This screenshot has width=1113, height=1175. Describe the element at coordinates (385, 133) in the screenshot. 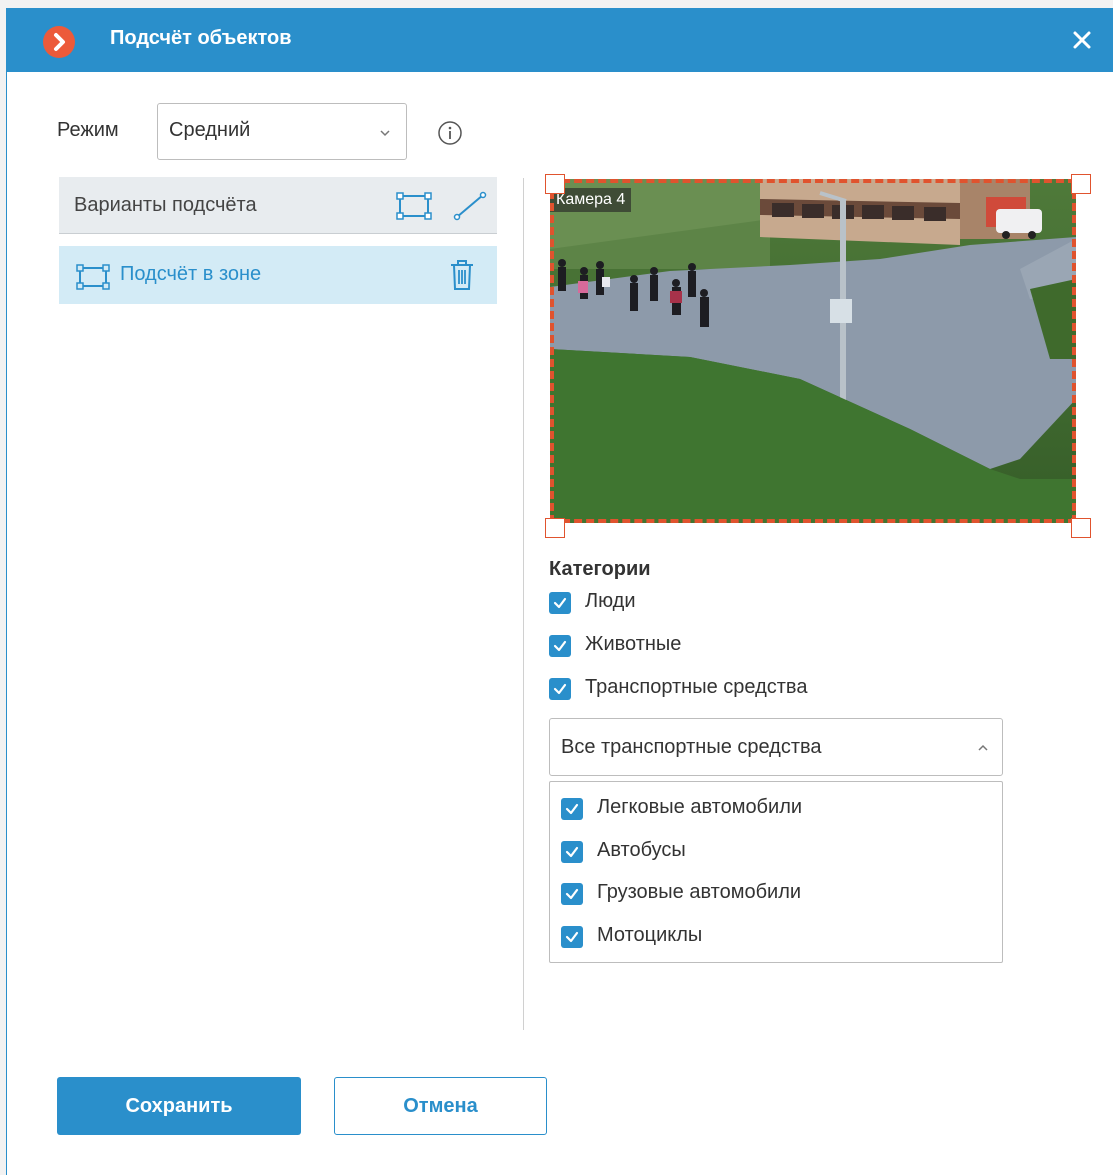

I see `chevron-down-icon` at that location.